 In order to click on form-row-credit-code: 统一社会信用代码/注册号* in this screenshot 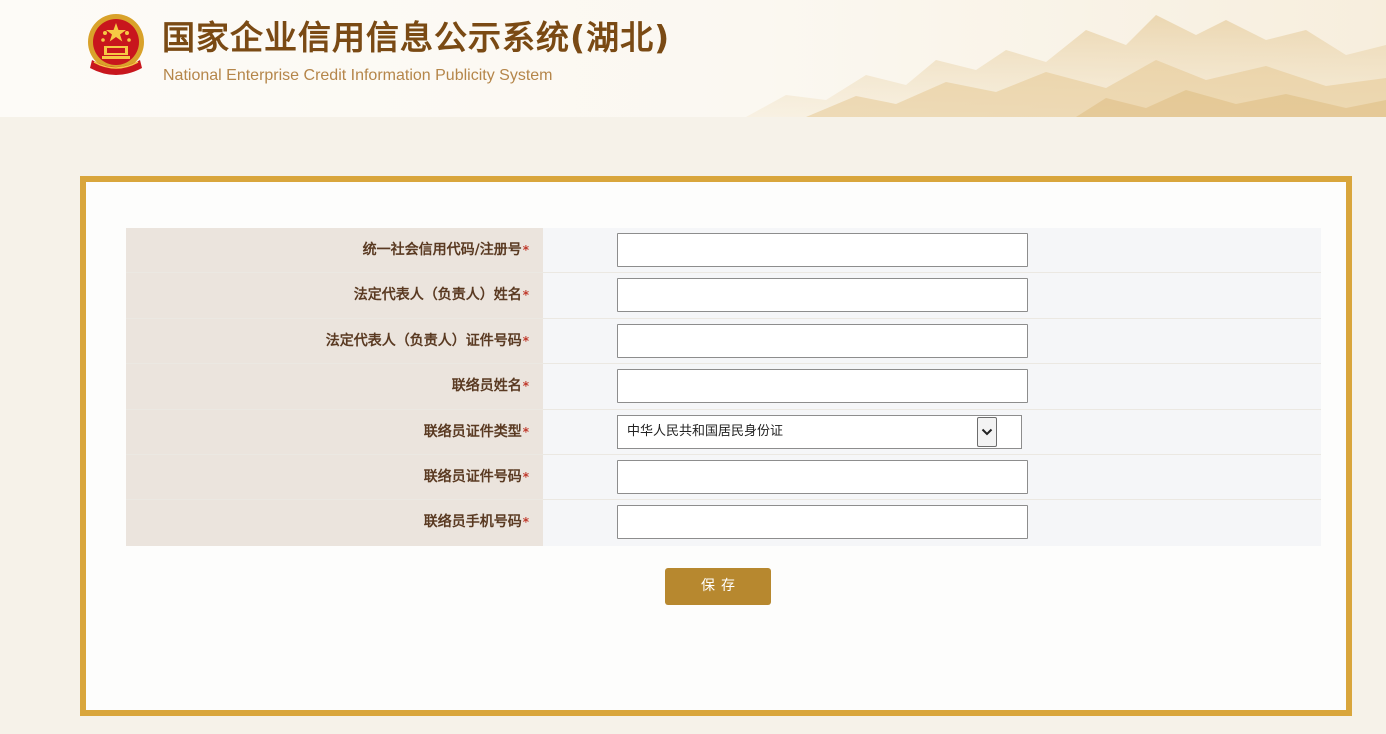, I will do `click(723, 251)`.